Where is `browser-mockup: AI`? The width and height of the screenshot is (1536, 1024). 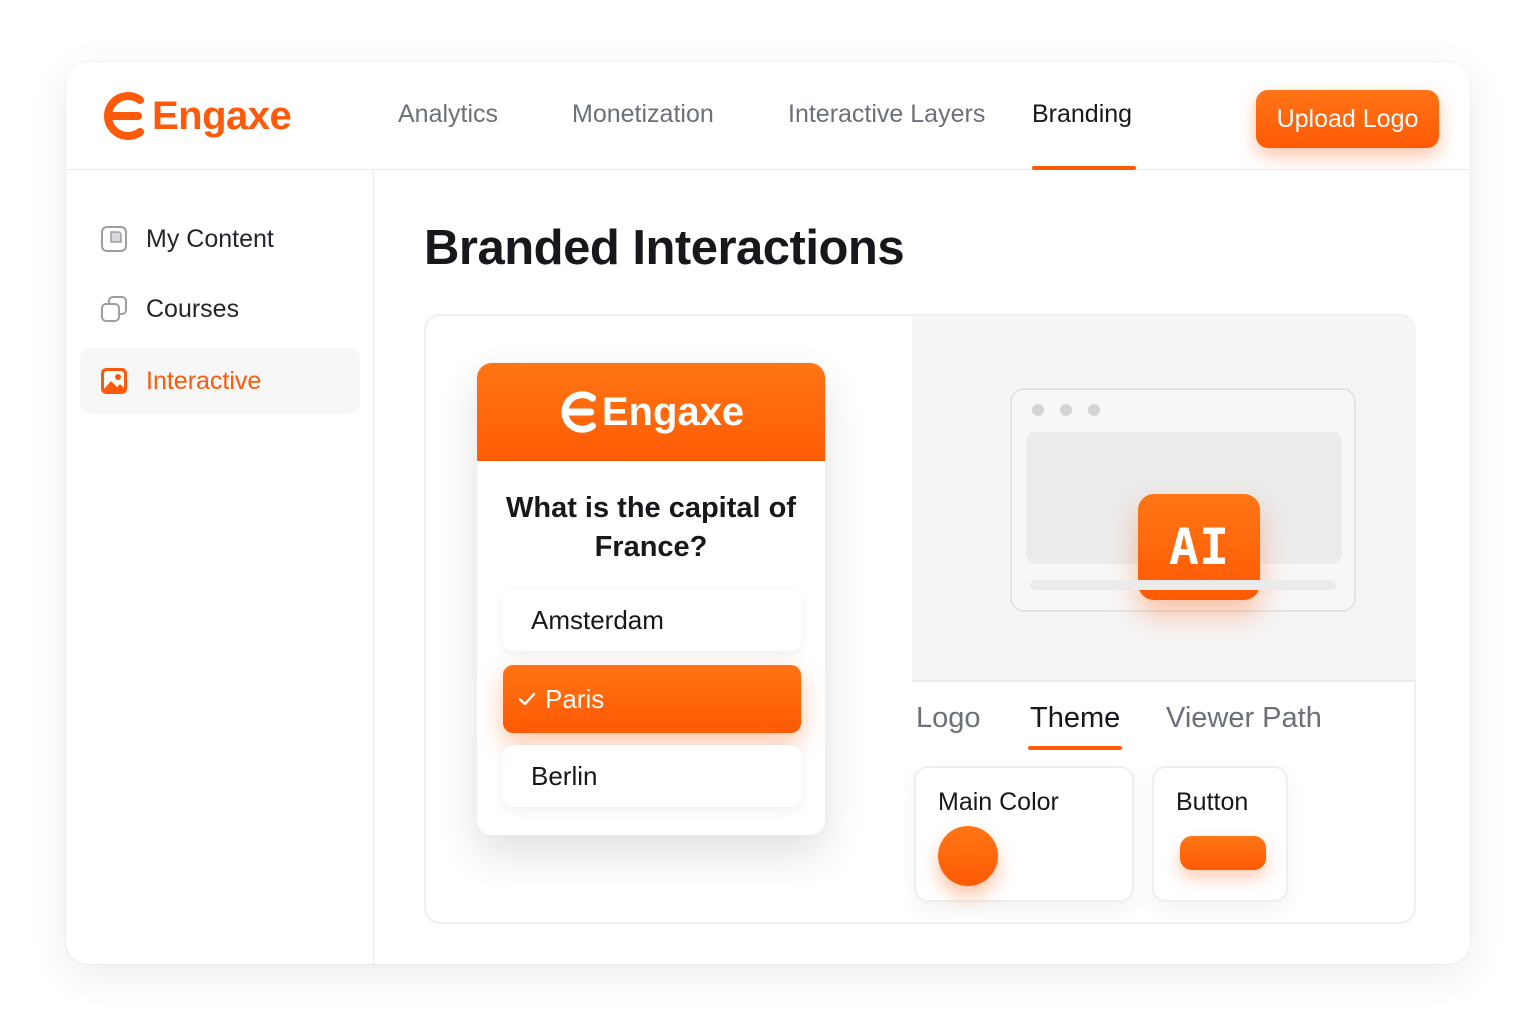 browser-mockup: AI is located at coordinates (1183, 500).